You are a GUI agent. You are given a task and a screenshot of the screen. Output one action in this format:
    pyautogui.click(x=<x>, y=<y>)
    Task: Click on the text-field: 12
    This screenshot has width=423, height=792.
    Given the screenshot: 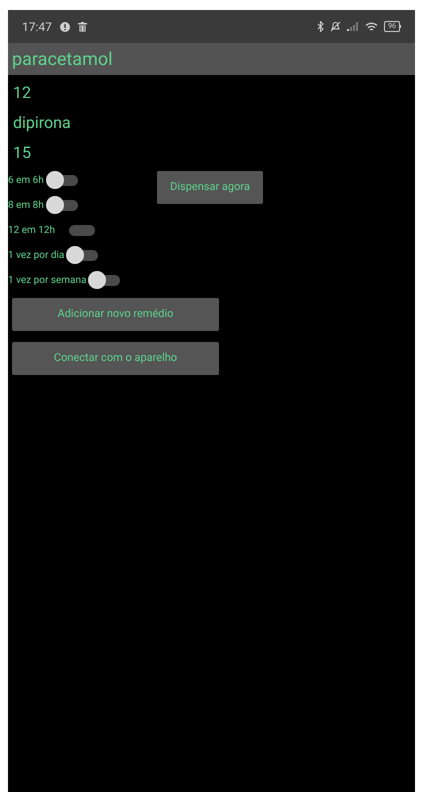 What is the action you would take?
    pyautogui.click(x=214, y=93)
    